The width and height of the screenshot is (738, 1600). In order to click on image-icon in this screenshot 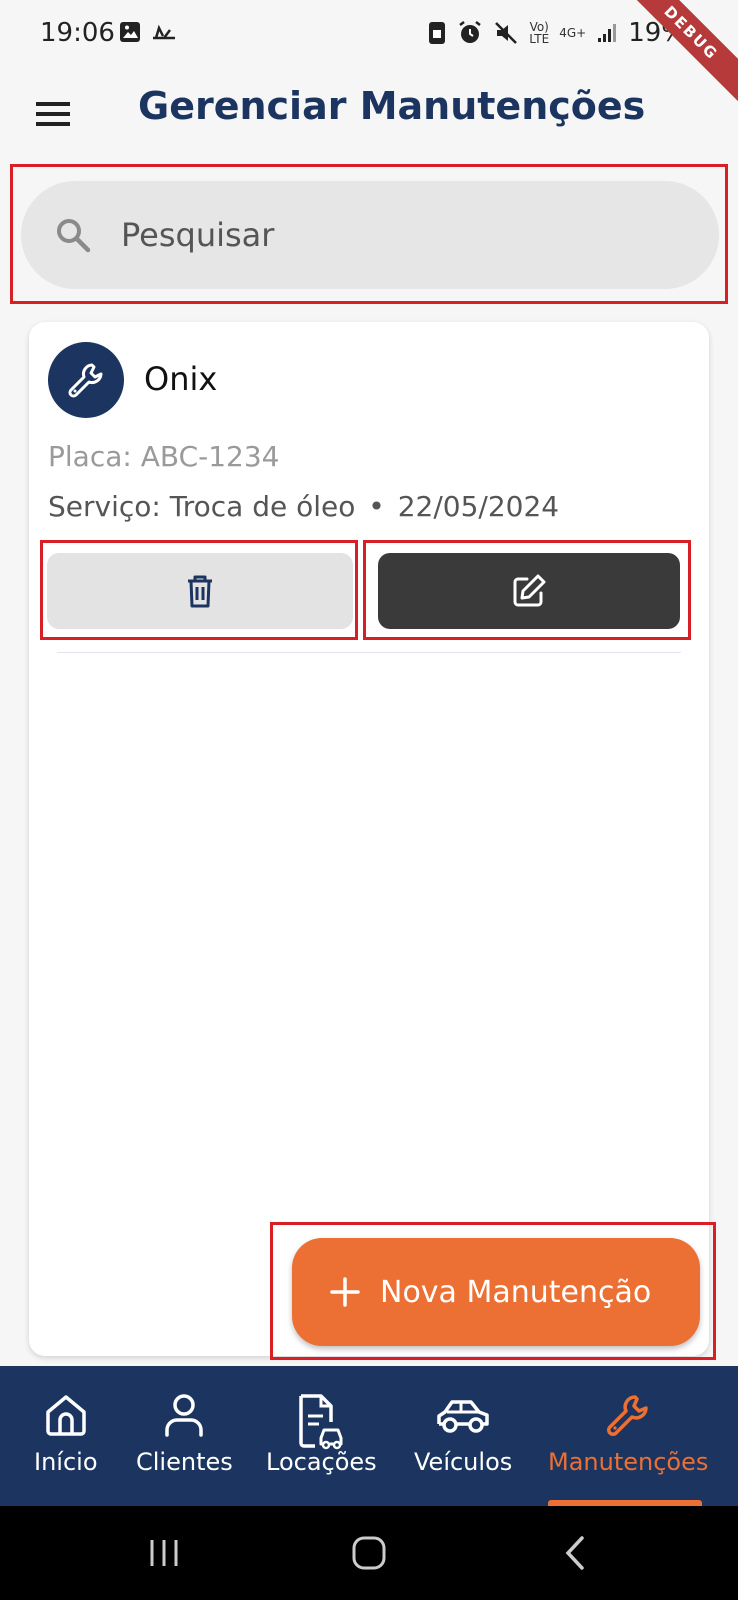, I will do `click(130, 32)`.